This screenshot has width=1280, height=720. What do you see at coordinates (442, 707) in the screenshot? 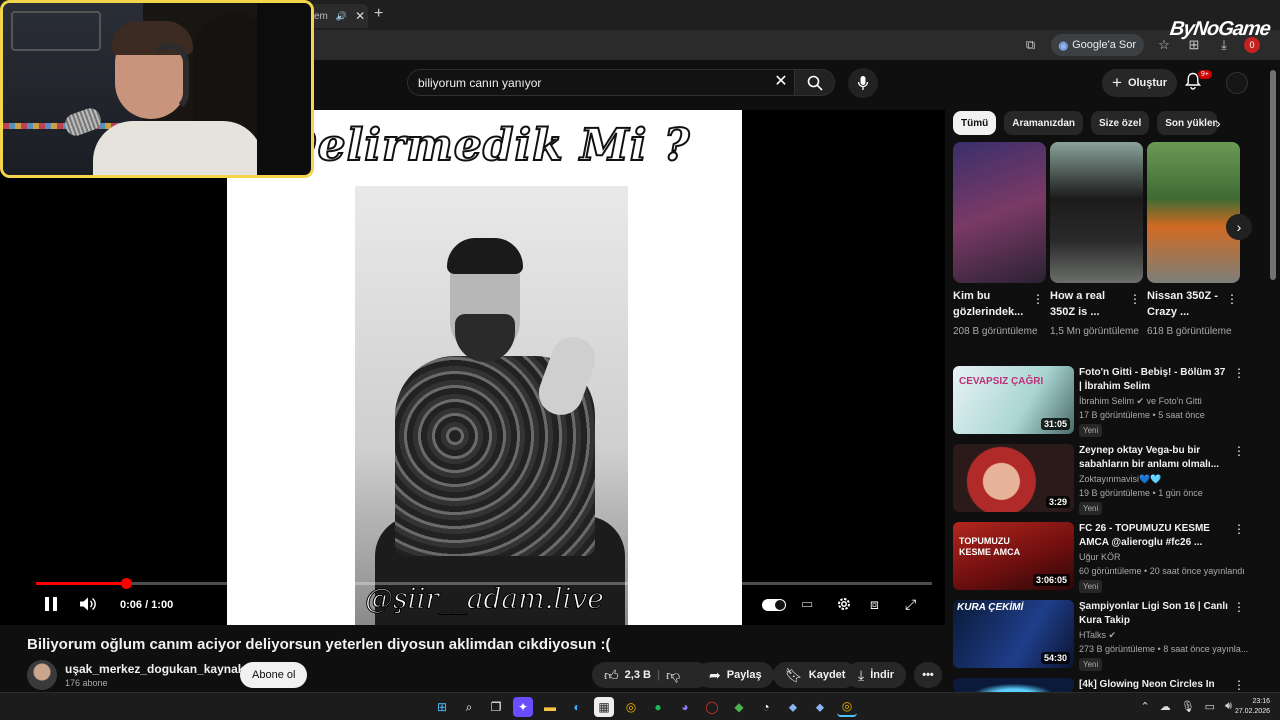
I see `windows-start-icon: ⊞` at bounding box center [442, 707].